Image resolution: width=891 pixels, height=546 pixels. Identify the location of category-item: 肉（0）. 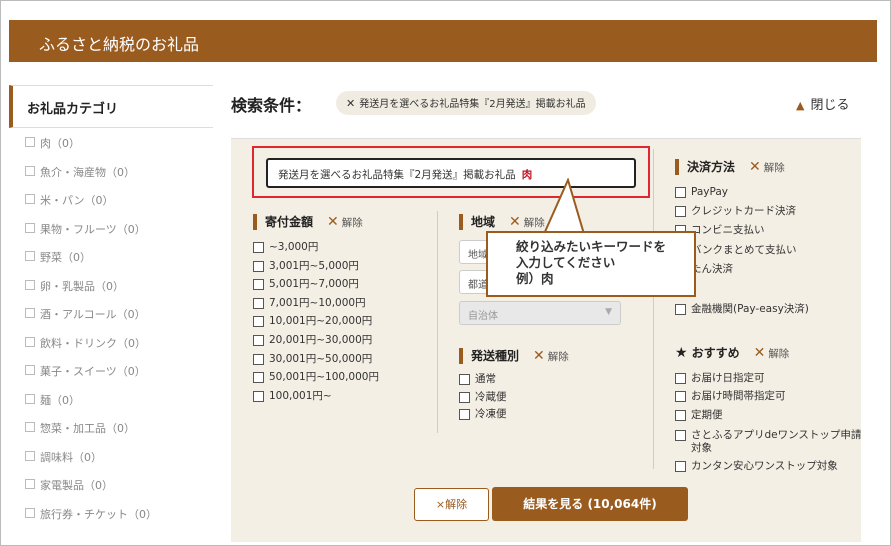
(111, 142).